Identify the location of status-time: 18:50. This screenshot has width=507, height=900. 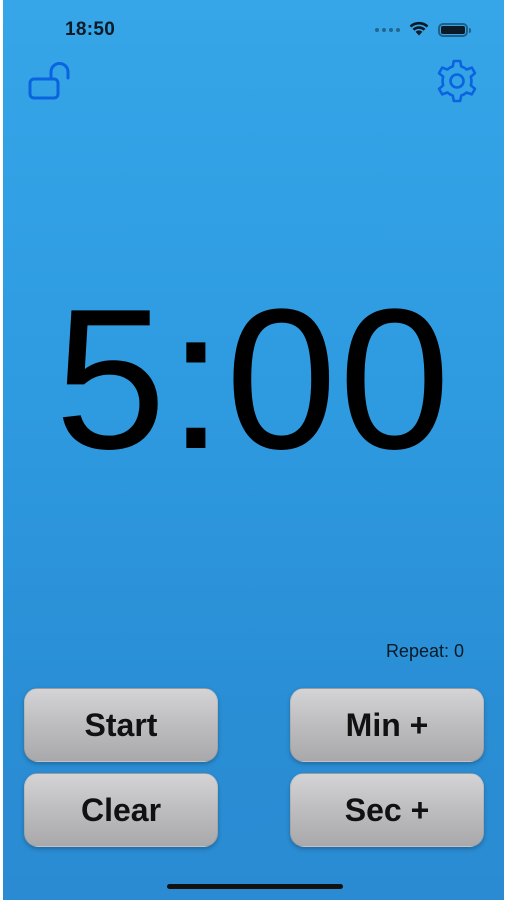
(90, 29).